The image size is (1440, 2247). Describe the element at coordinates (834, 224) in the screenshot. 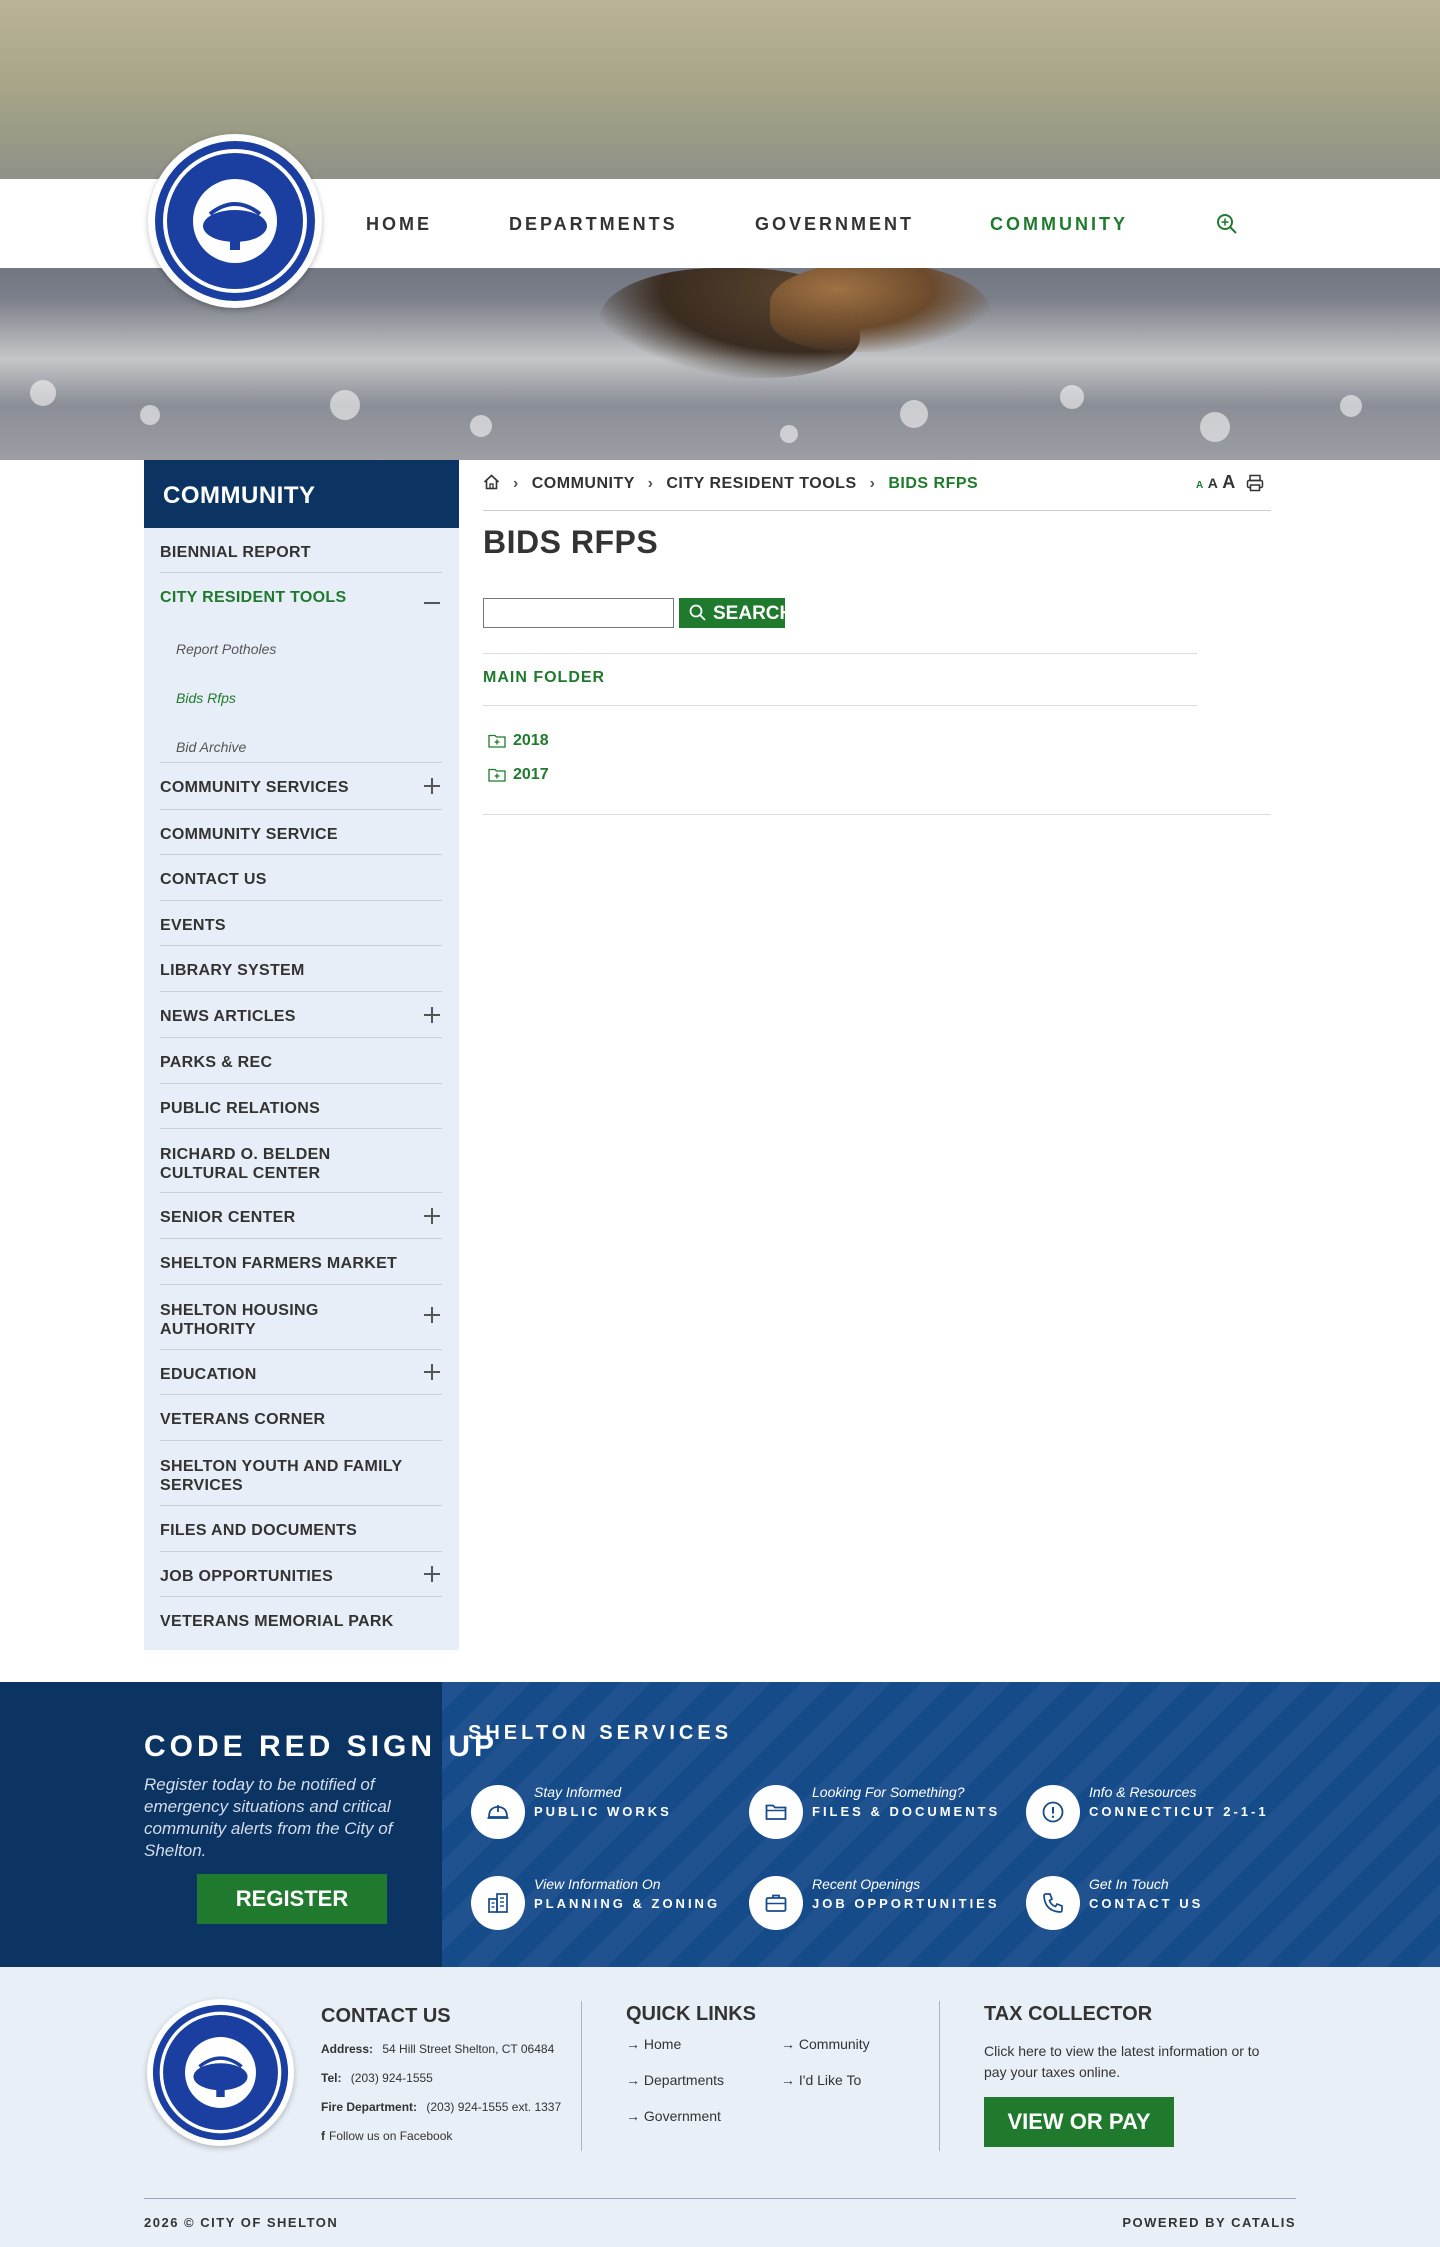

I see `nav-government: GOVERNMENT` at that location.